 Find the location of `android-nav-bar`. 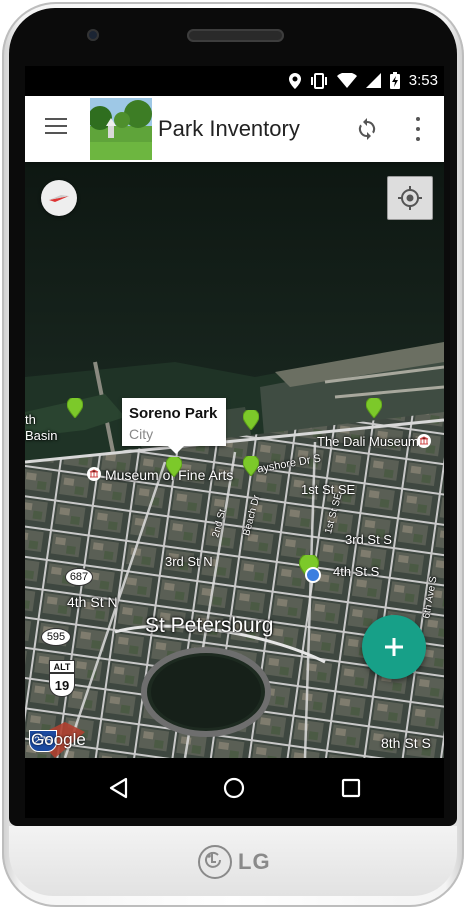

android-nav-bar is located at coordinates (234, 788).